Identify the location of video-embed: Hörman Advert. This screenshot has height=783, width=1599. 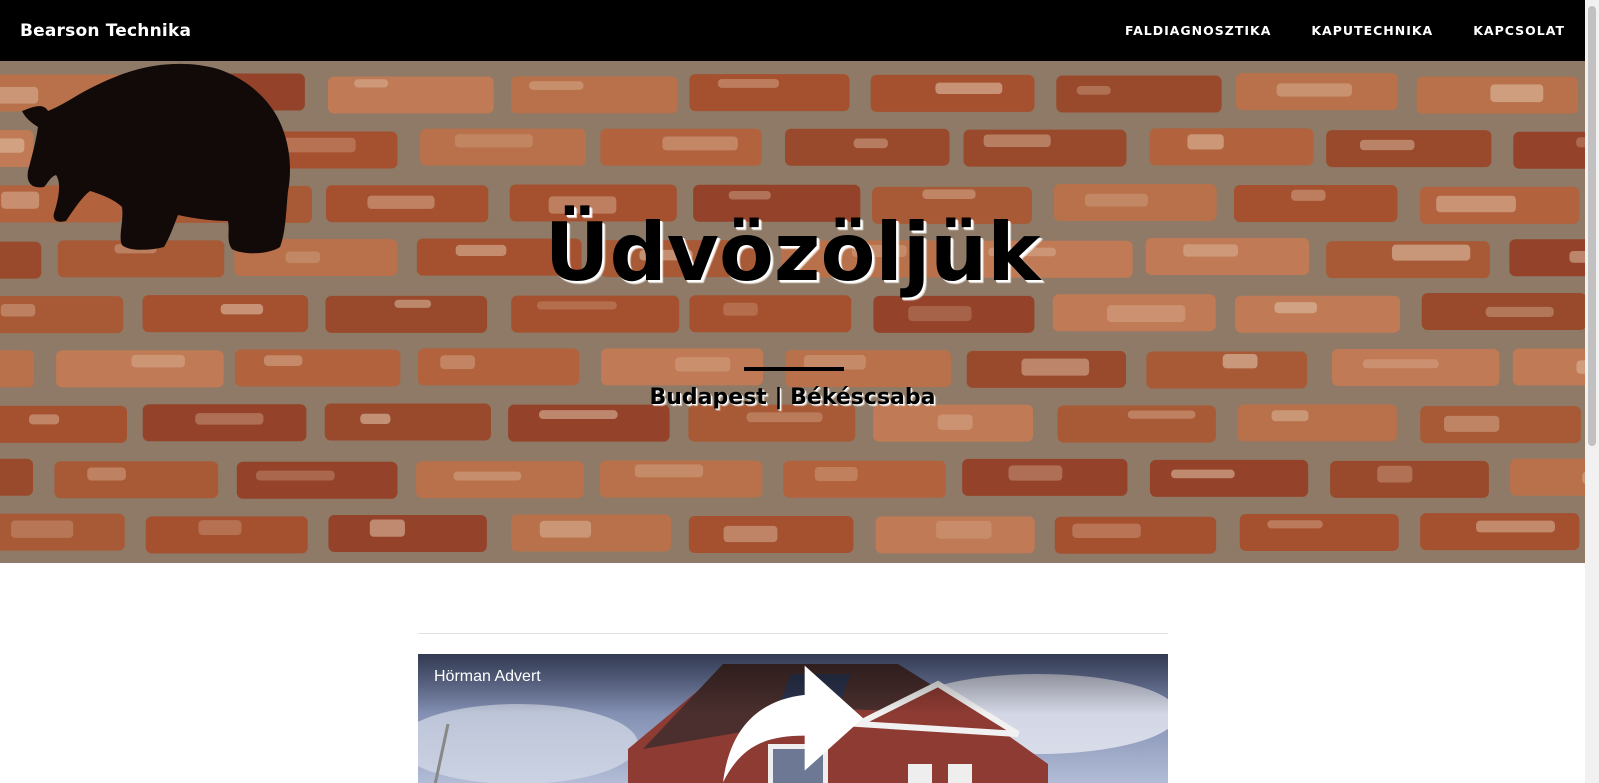
(793, 718).